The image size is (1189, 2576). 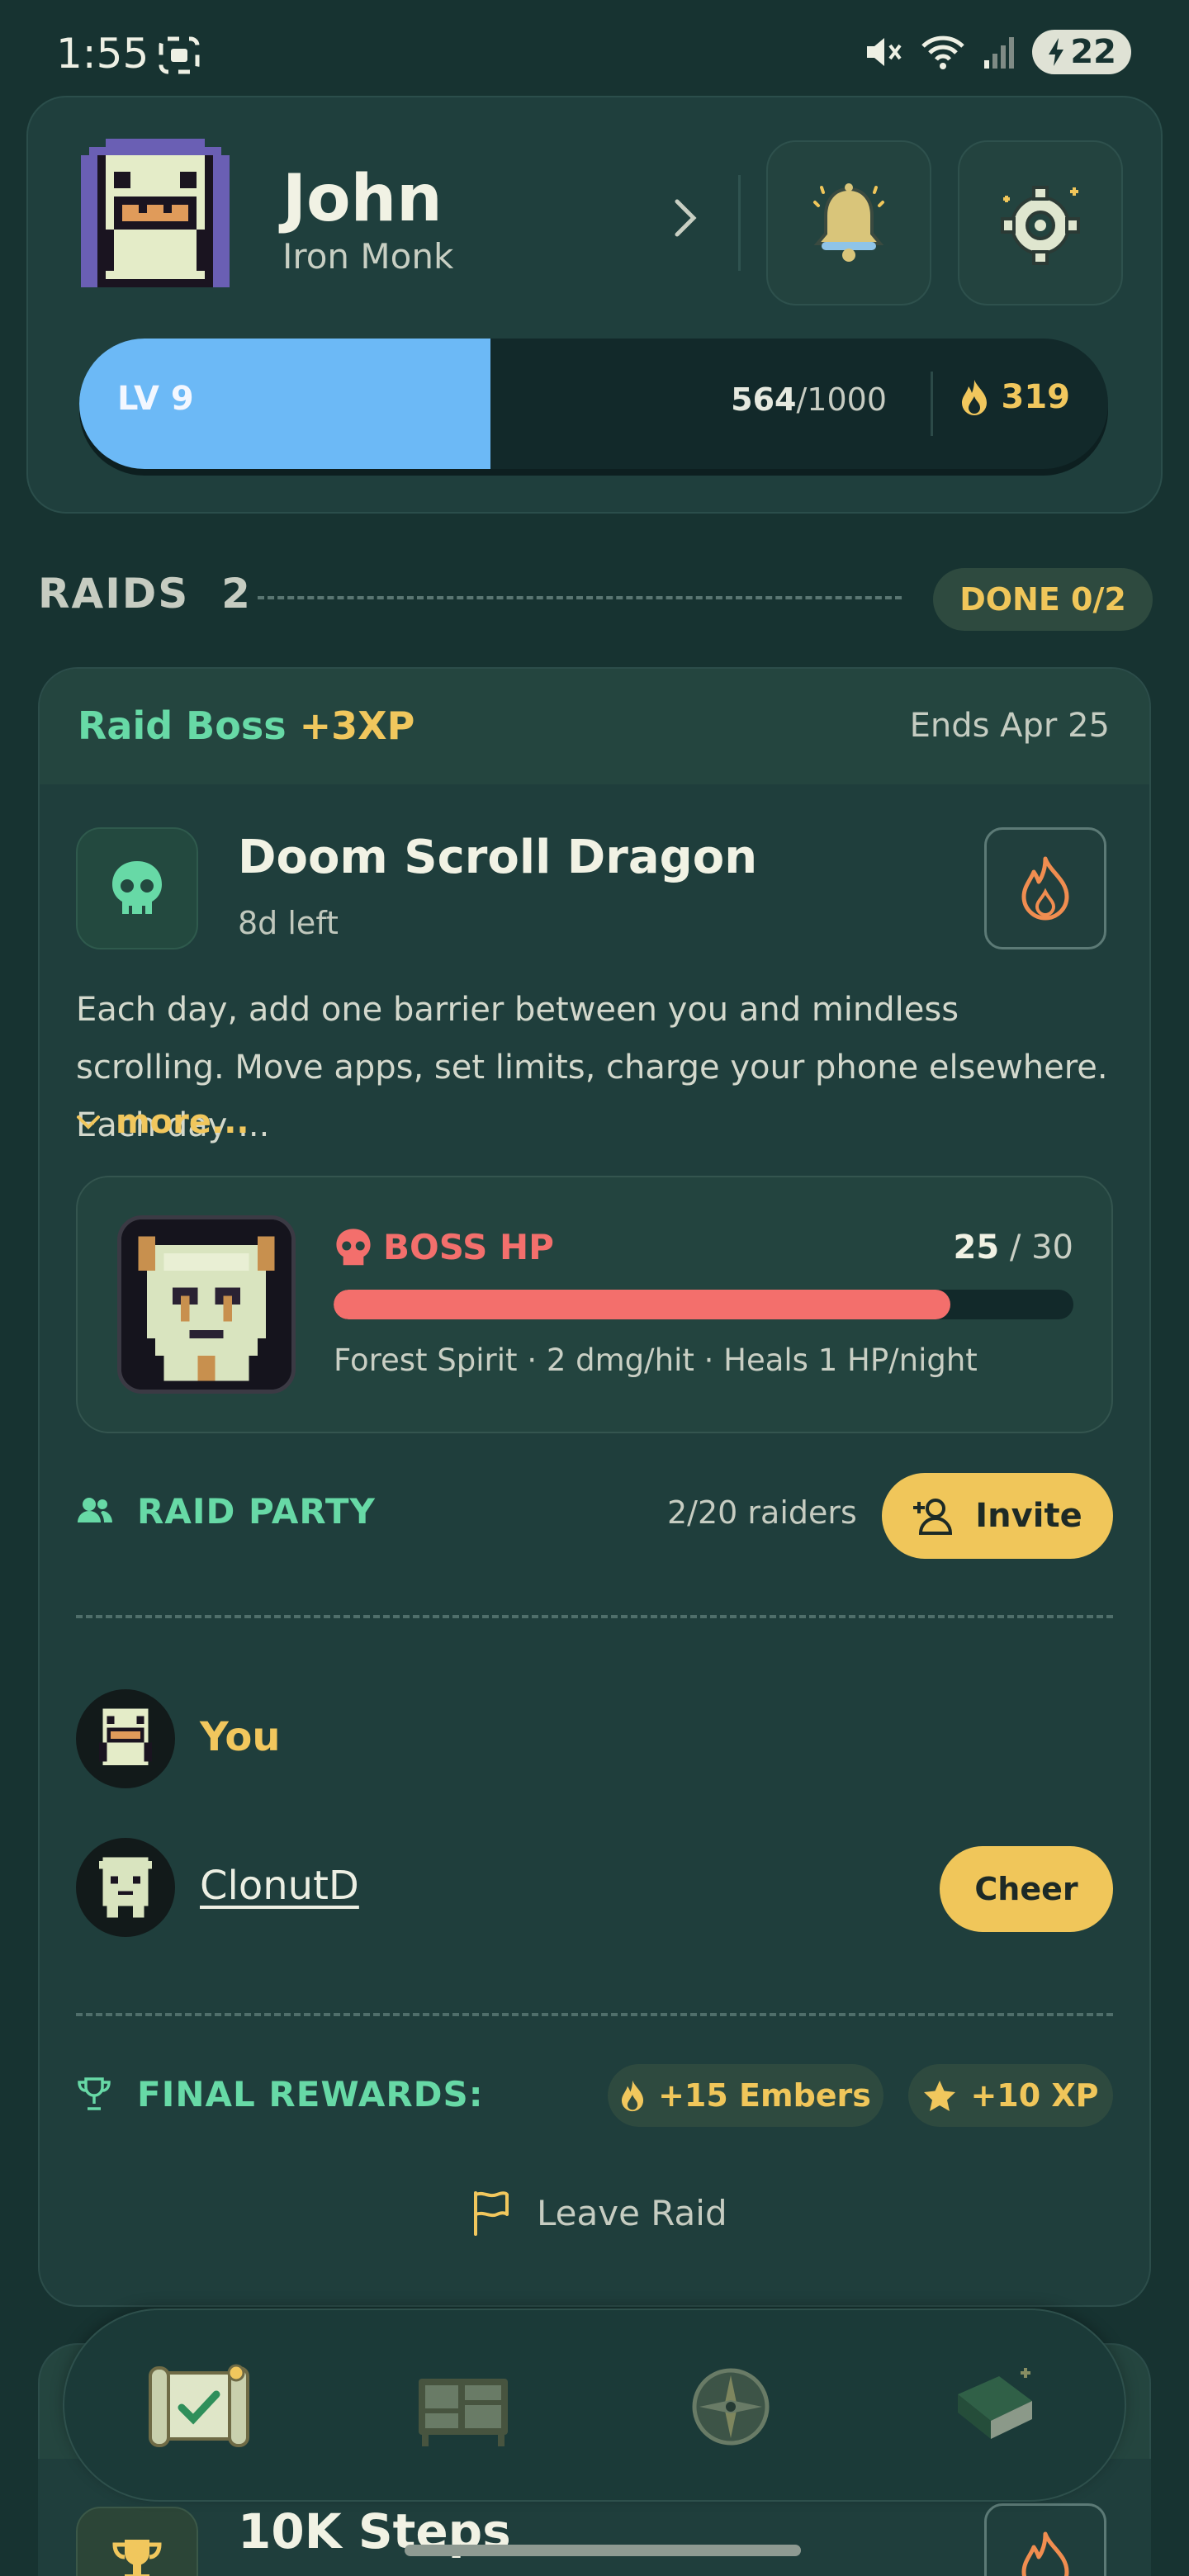 I want to click on boss-hp-label: BOSS HP, so click(x=444, y=1247).